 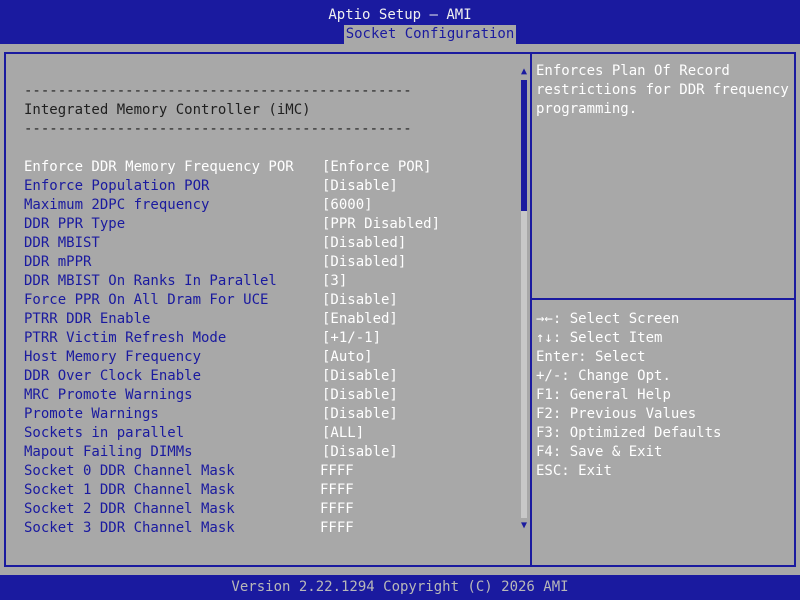 What do you see at coordinates (549, 414) in the screenshot?
I see `key-help-key: F2:` at bounding box center [549, 414].